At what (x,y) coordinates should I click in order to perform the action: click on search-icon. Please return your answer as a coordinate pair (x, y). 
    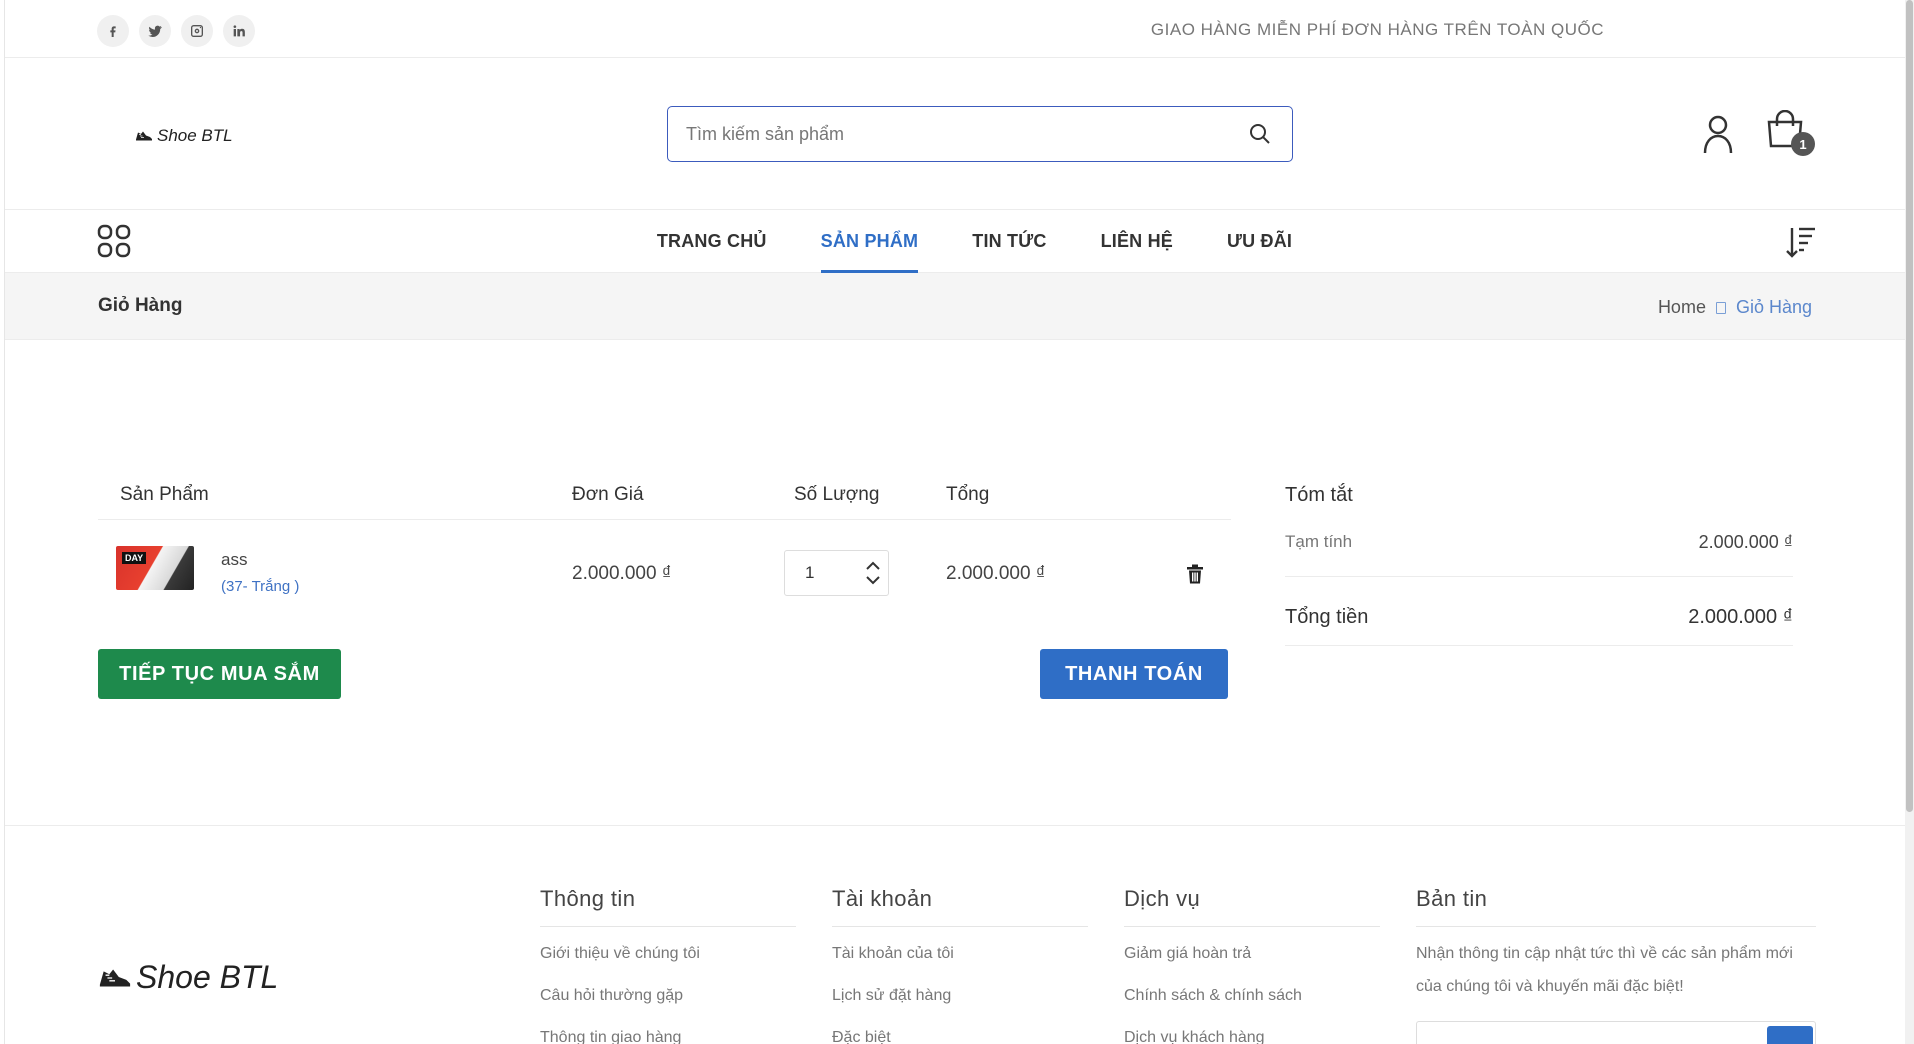
    Looking at the image, I should click on (1260, 134).